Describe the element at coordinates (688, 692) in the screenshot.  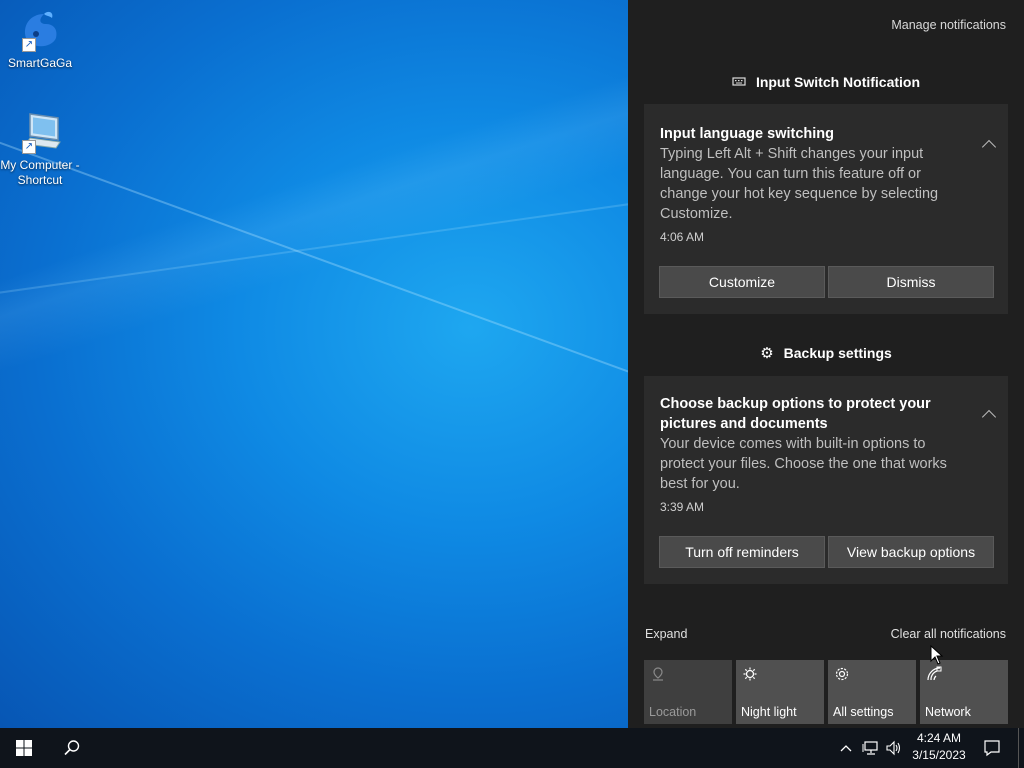
I see `quick-action-location: Location` at that location.